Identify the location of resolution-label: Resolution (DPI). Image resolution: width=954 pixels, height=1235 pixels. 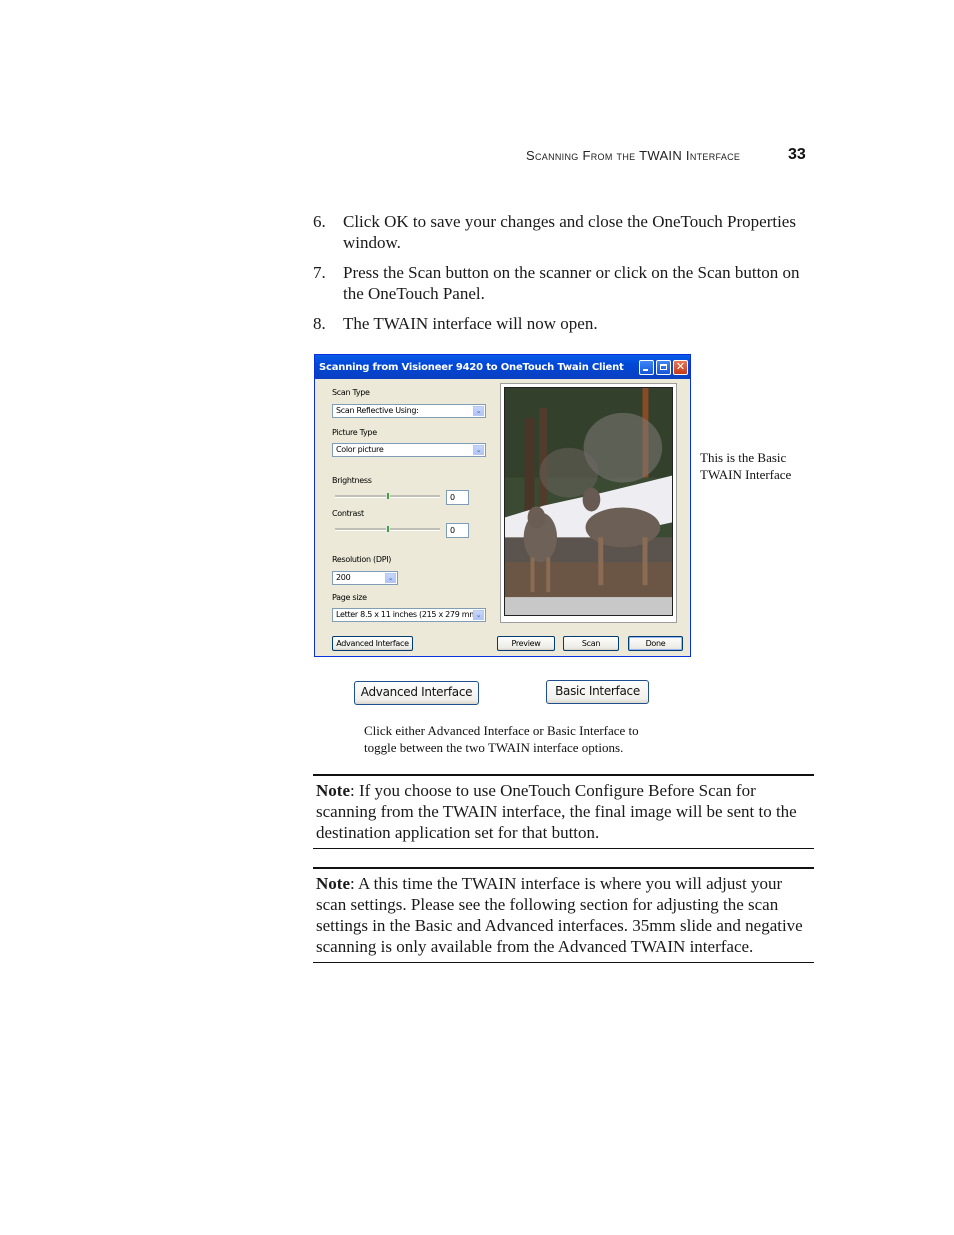
(362, 559).